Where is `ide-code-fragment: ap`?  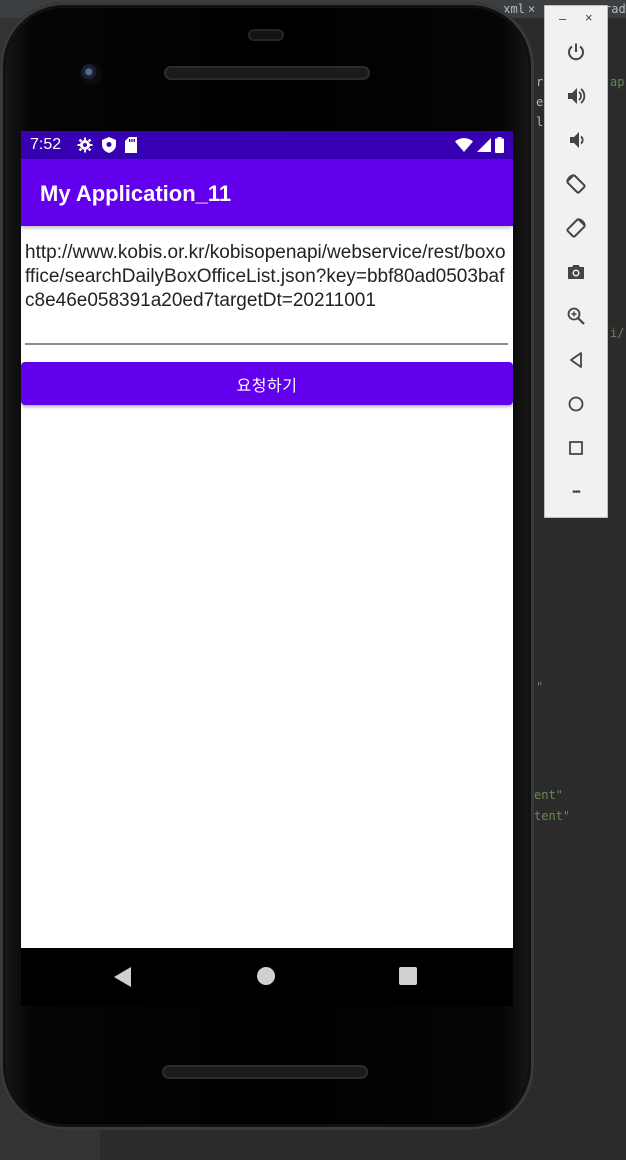
ide-code-fragment: ap is located at coordinates (617, 82).